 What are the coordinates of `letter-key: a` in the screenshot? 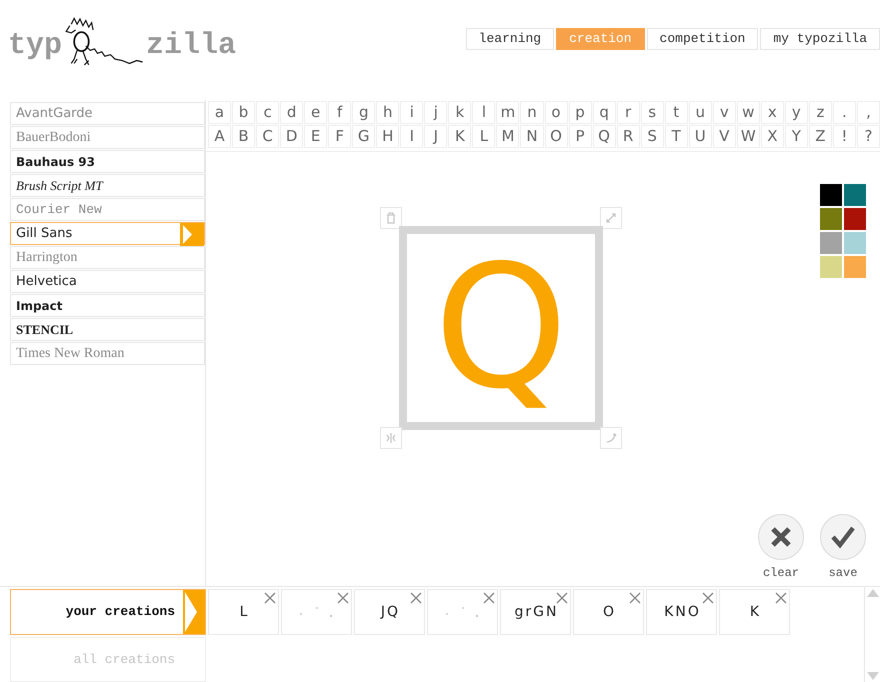 It's located at (220, 112).